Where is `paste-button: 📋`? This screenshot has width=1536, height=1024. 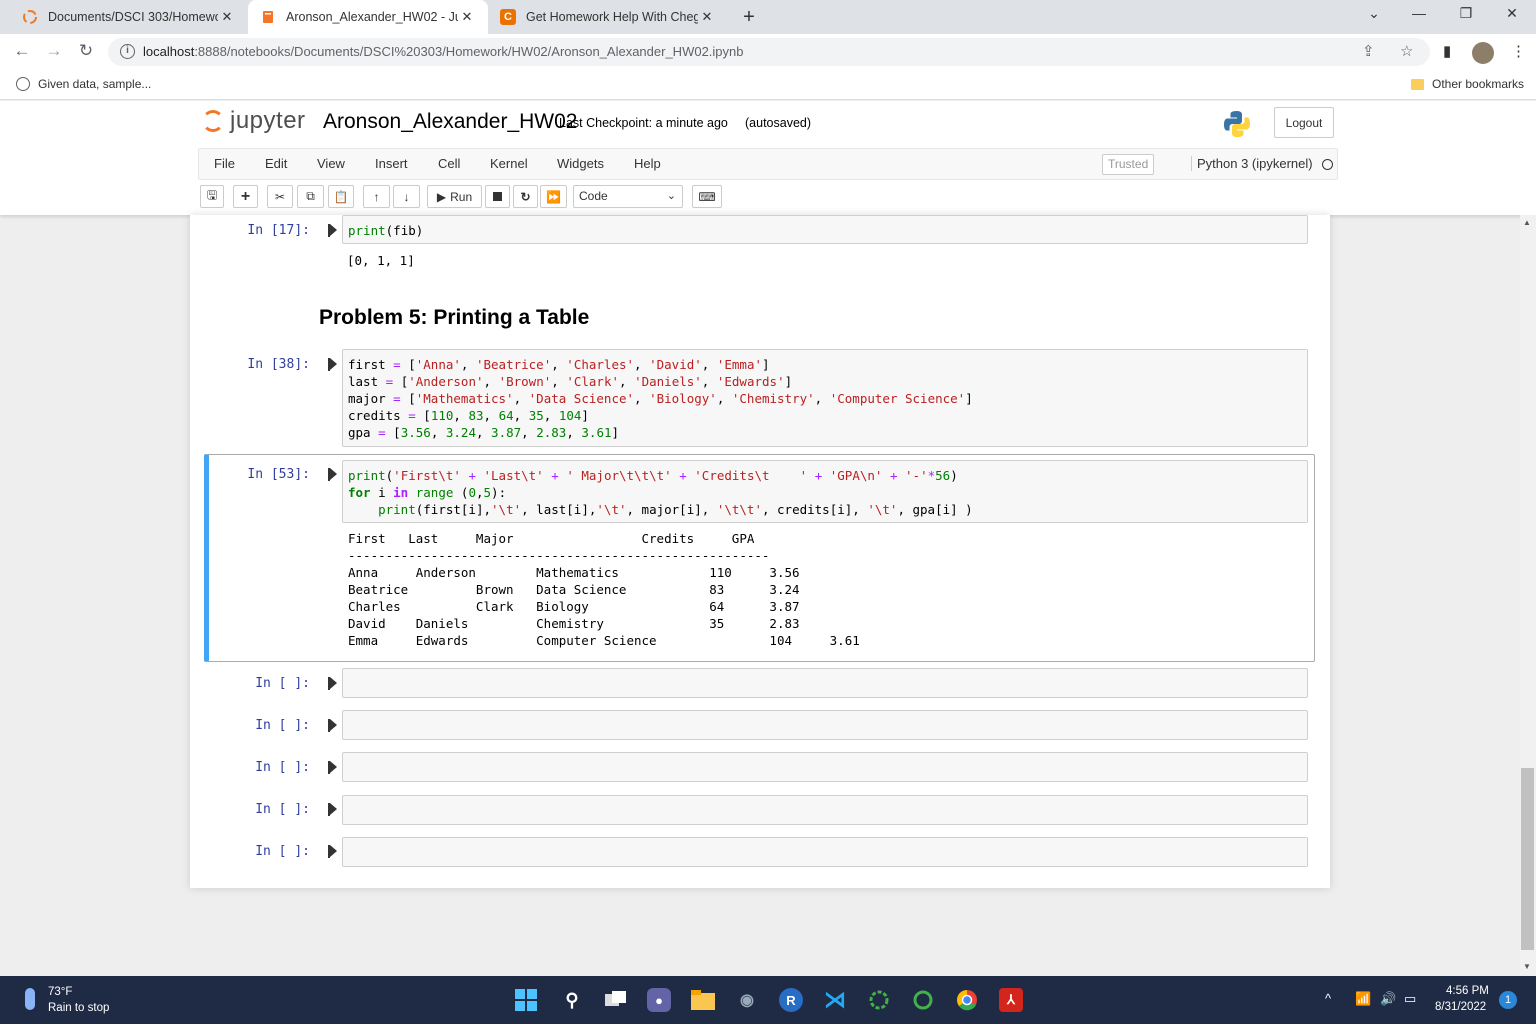 paste-button: 📋 is located at coordinates (341, 196).